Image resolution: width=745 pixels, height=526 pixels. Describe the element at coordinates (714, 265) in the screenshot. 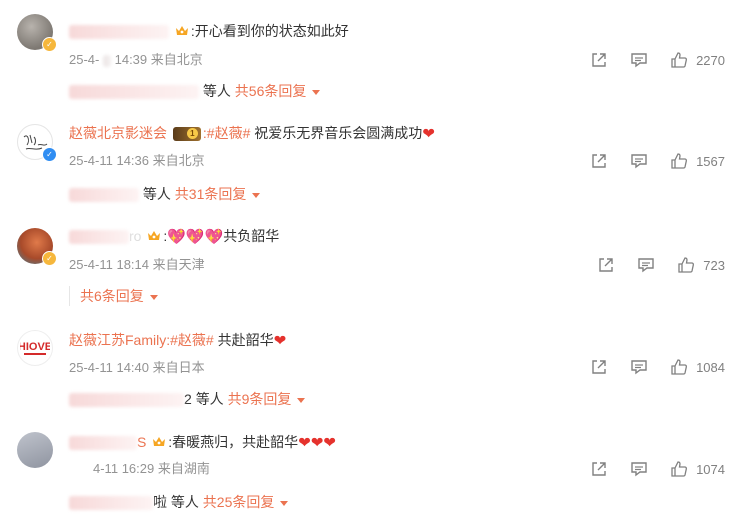

I see `like-count: 723` at that location.